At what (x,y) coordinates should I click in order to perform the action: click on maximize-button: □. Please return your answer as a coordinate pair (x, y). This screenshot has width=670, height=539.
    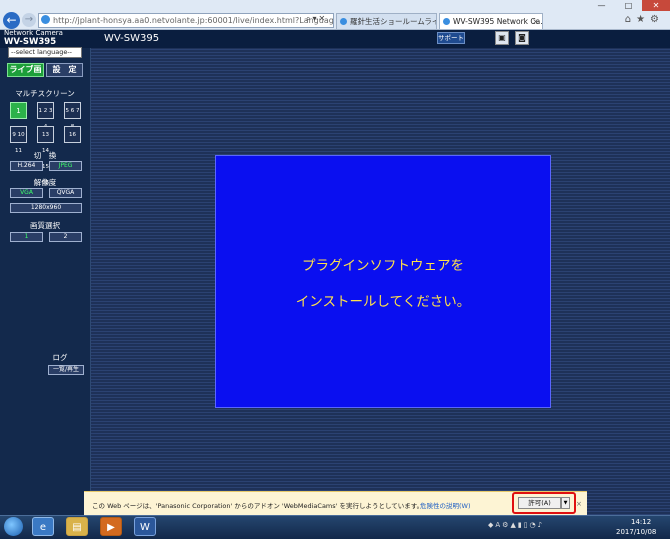
    Looking at the image, I should click on (628, 5).